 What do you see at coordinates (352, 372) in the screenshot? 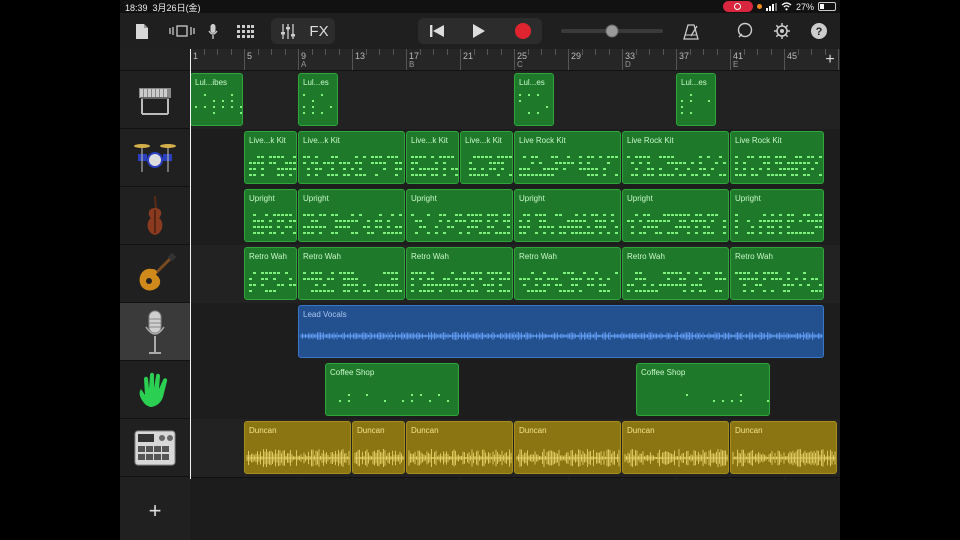
I see `region-label: Coffee Shop` at bounding box center [352, 372].